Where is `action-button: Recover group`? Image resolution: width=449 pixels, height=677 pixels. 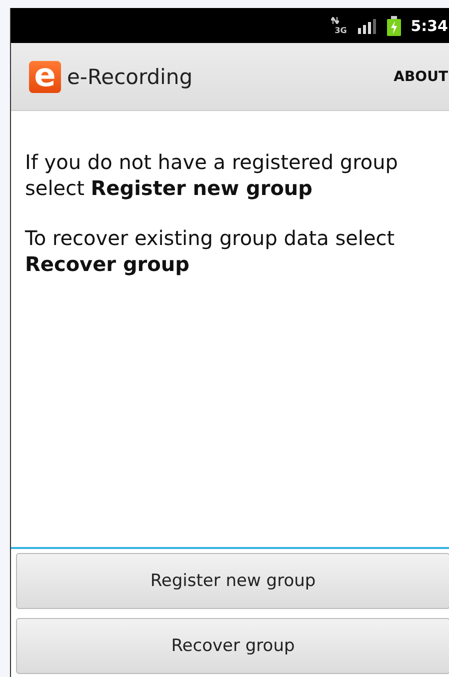 action-button: Recover group is located at coordinates (232, 646).